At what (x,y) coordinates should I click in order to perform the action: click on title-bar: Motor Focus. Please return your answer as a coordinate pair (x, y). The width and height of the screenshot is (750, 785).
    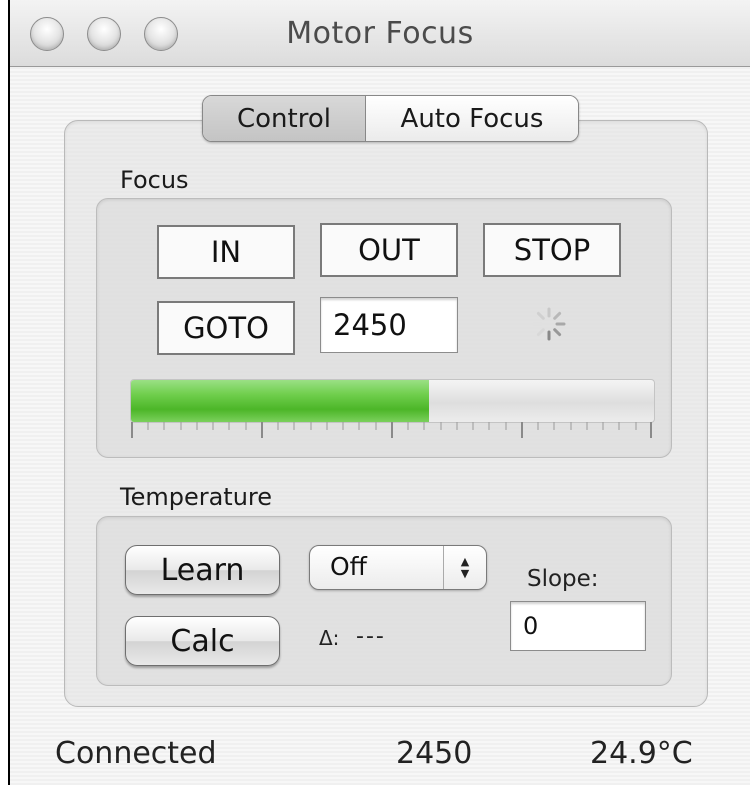
    Looking at the image, I should click on (380, 33).